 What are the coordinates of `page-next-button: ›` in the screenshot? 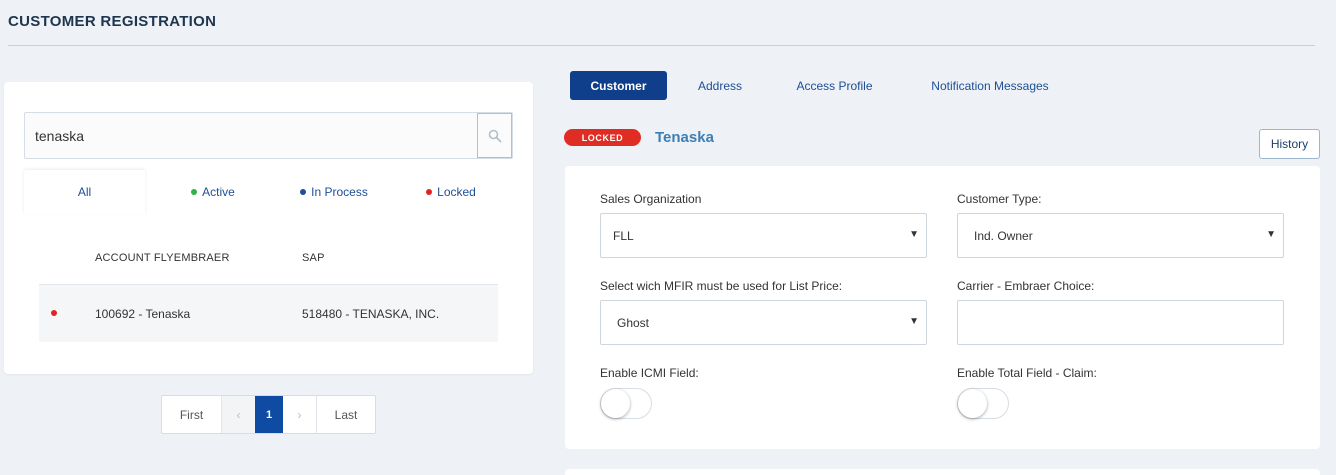 It's located at (300, 414).